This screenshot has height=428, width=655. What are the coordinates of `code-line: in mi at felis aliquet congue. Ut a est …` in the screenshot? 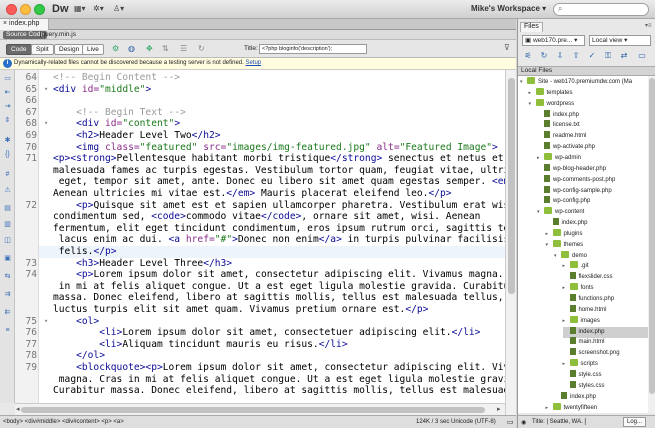 It's located at (279, 287).